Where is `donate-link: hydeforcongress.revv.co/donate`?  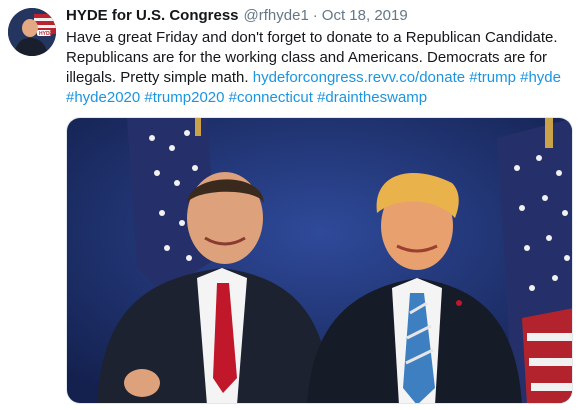 donate-link: hydeforcongress.revv.co/donate is located at coordinates (359, 77).